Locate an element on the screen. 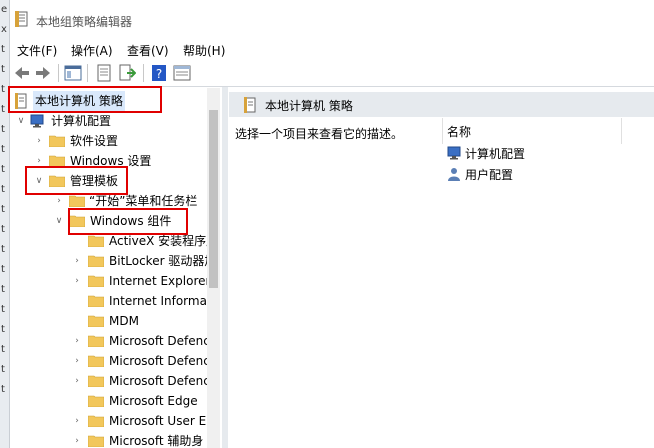 The width and height of the screenshot is (654, 448). tree-item-label: “开始”菜单和任务栏 is located at coordinates (143, 201).